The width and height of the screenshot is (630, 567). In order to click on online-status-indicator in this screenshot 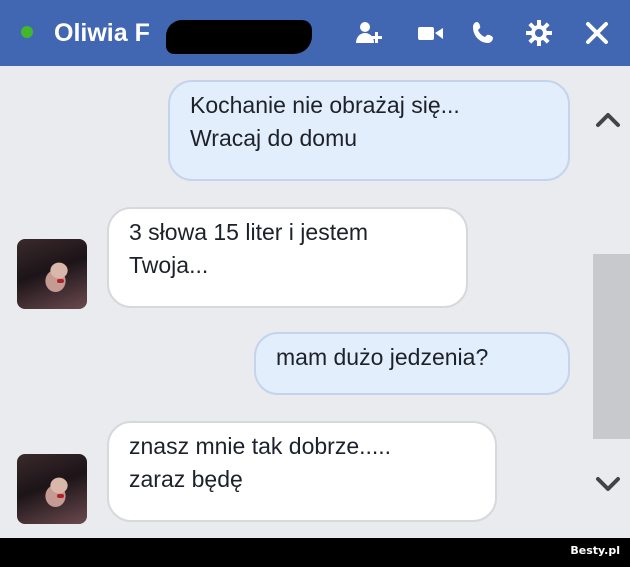, I will do `click(27, 32)`.